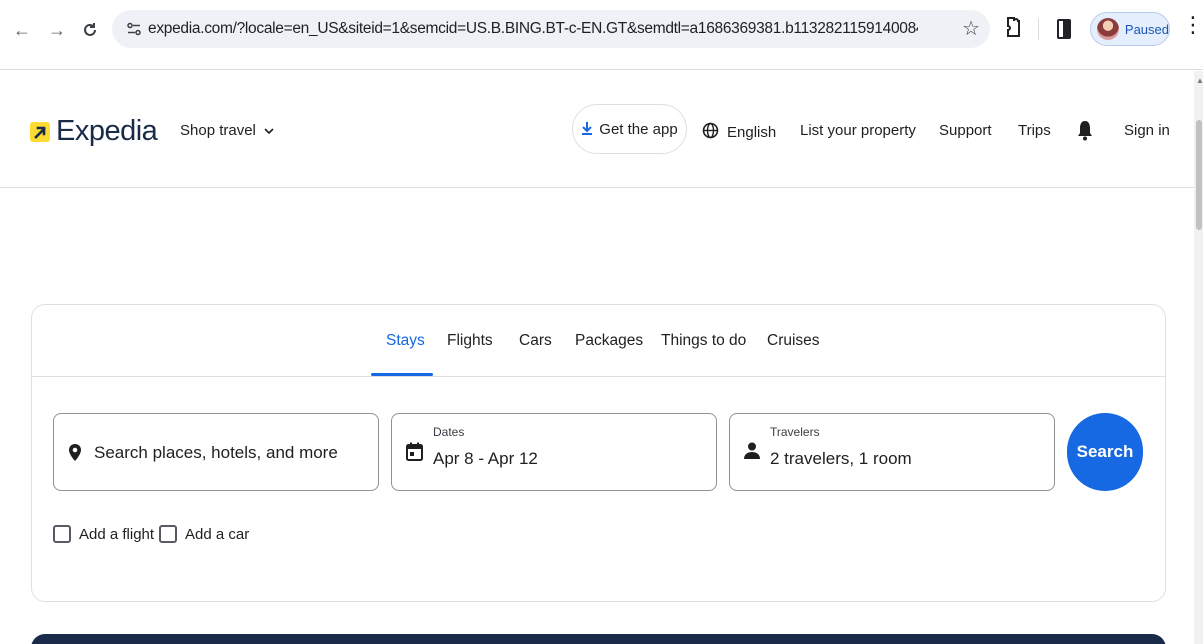 The height and width of the screenshot is (644, 1203). What do you see at coordinates (449, 432) in the screenshot?
I see `dates-label: Dates` at bounding box center [449, 432].